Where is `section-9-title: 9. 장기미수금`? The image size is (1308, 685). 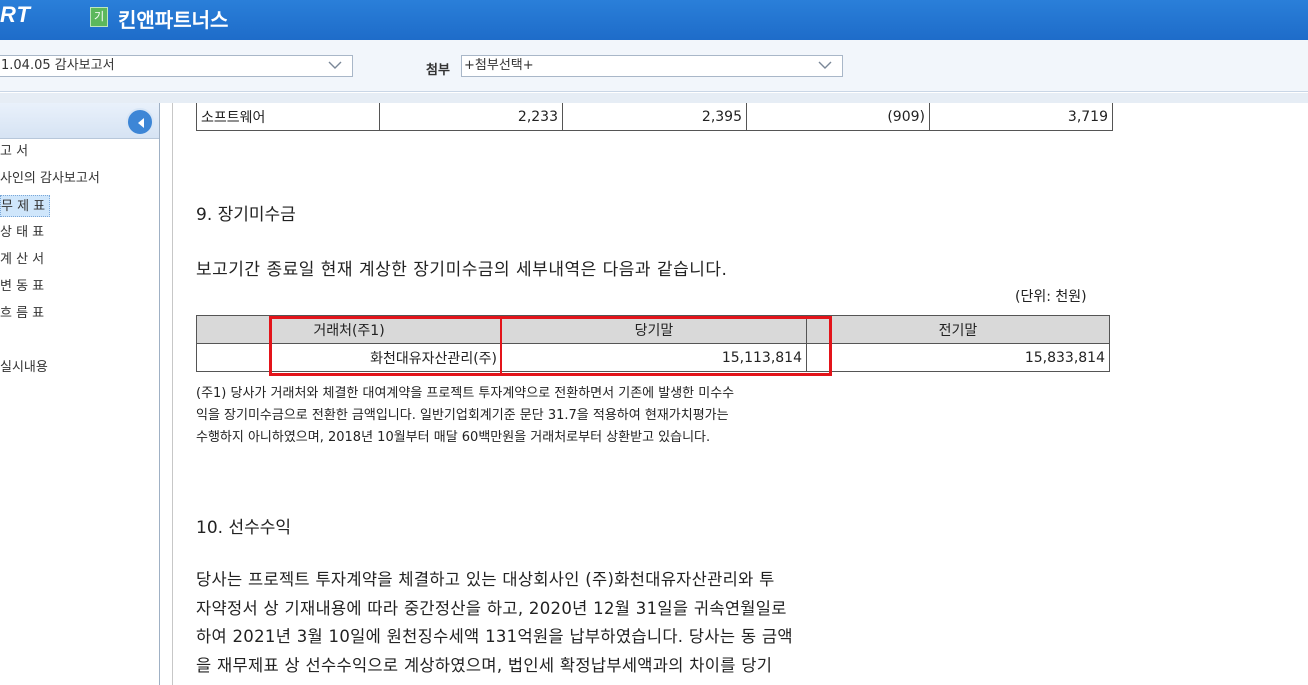 section-9-title: 9. 장기미수금 is located at coordinates (246, 215).